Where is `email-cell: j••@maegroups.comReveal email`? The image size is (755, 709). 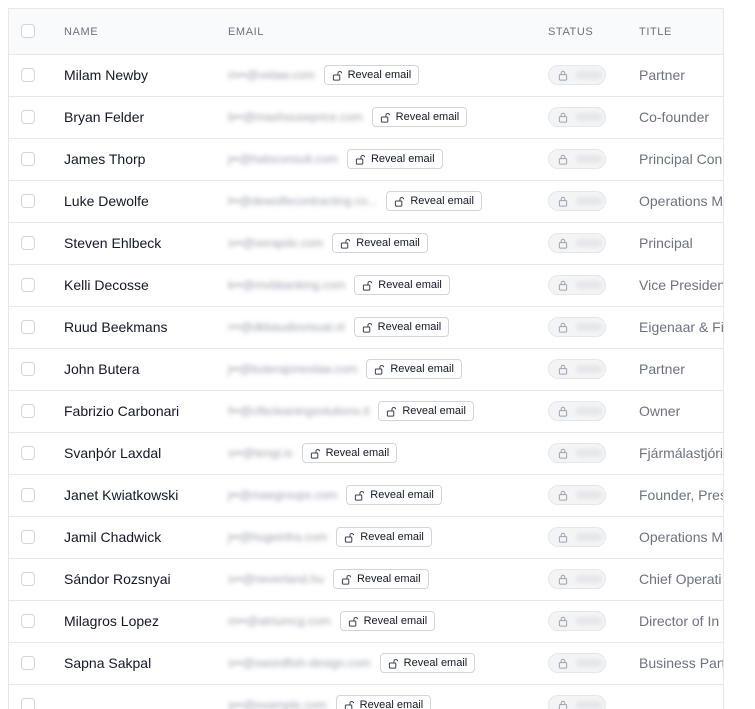
email-cell: j••@maegroups.comReveal email is located at coordinates (335, 495).